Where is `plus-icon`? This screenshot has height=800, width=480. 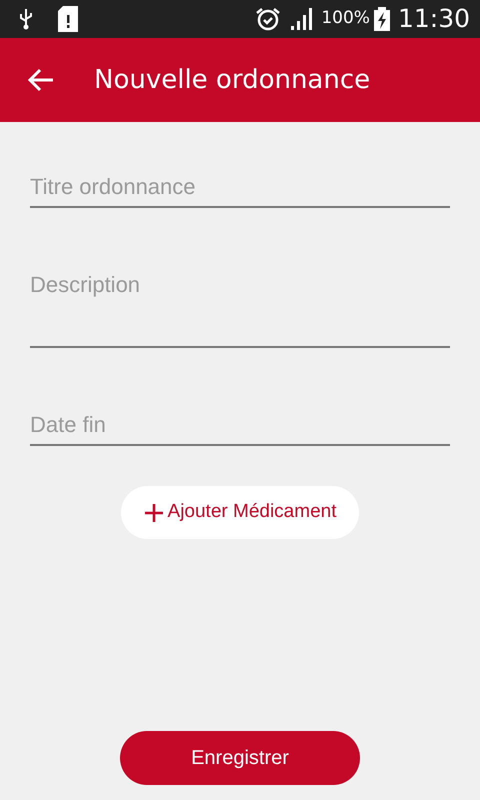
plus-icon is located at coordinates (154, 512).